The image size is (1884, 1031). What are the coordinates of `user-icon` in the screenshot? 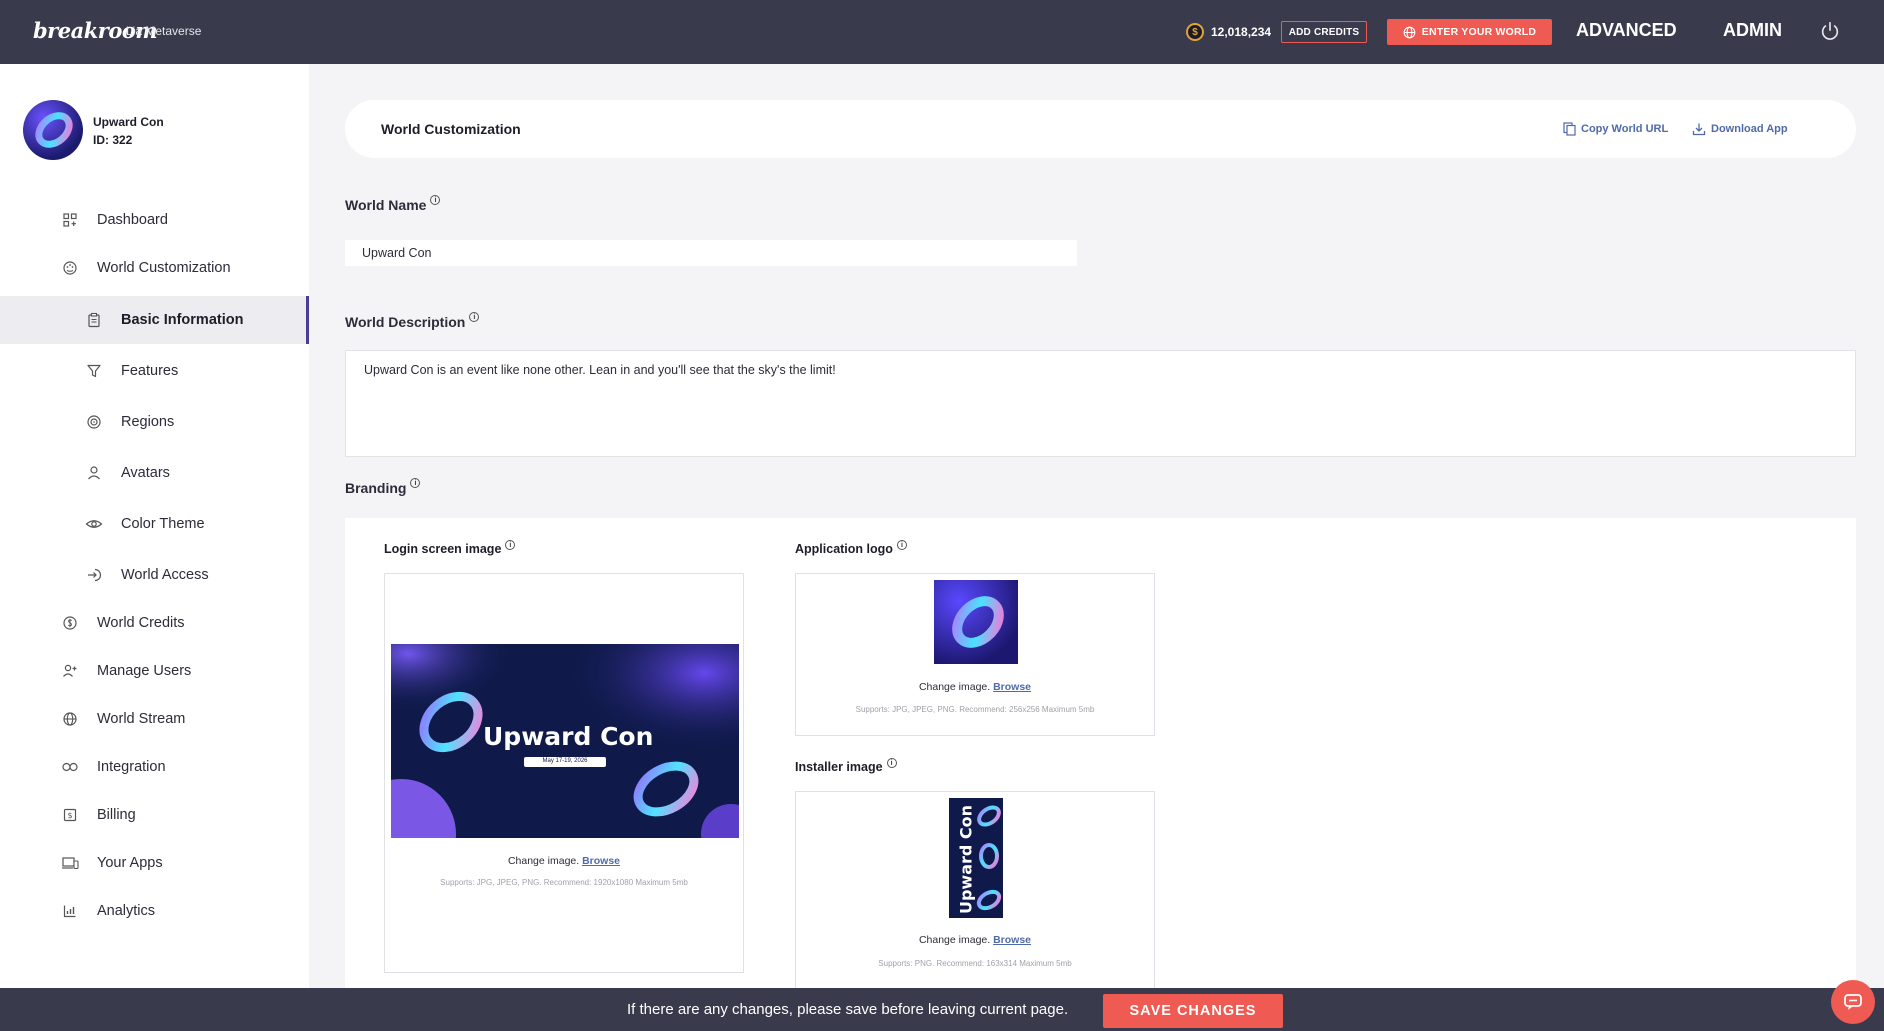 It's located at (94, 473).